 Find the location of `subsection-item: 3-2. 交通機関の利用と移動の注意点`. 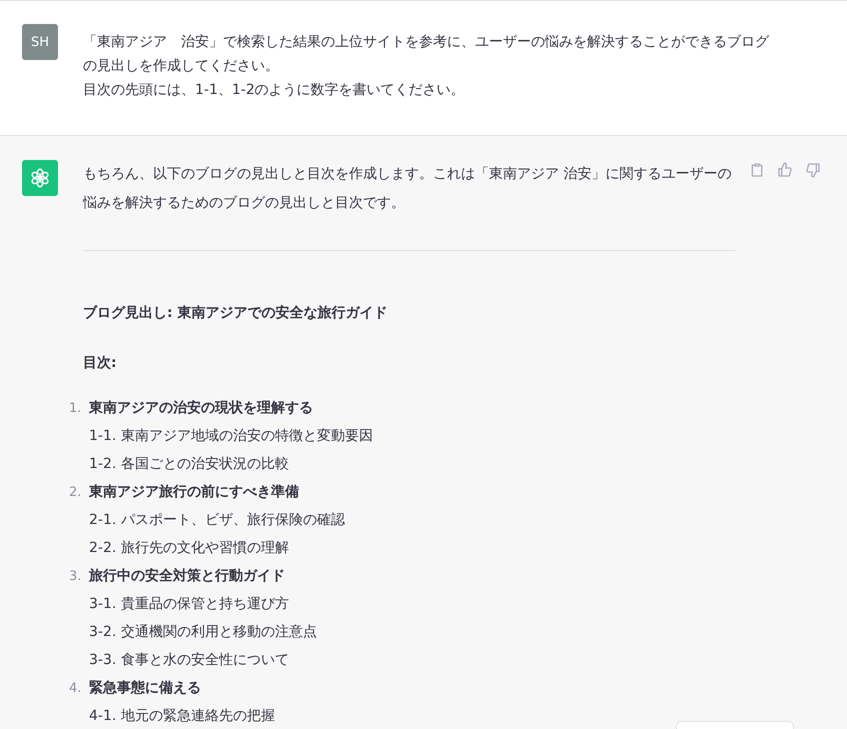

subsection-item: 3-2. 交通機関の利用と移動の注意点 is located at coordinates (203, 632).